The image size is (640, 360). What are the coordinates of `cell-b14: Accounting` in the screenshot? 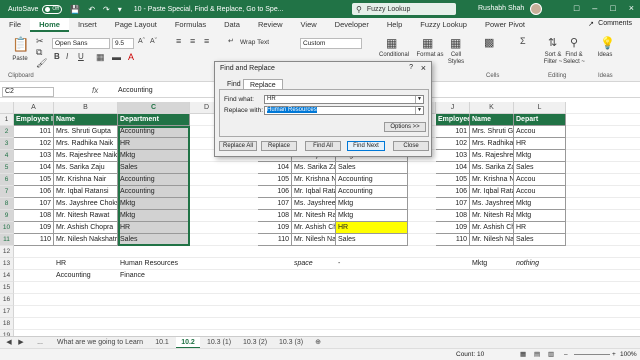 It's located at (86, 276).